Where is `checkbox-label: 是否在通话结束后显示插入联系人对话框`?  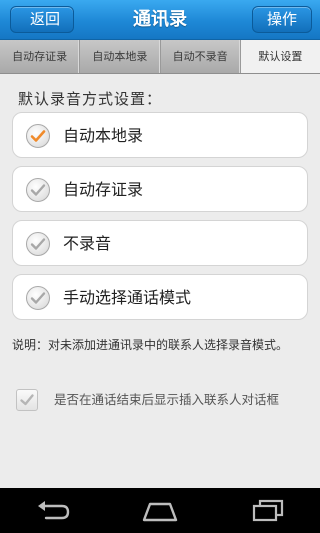 checkbox-label: 是否在通话结束后显示插入联系人对话框 is located at coordinates (167, 399).